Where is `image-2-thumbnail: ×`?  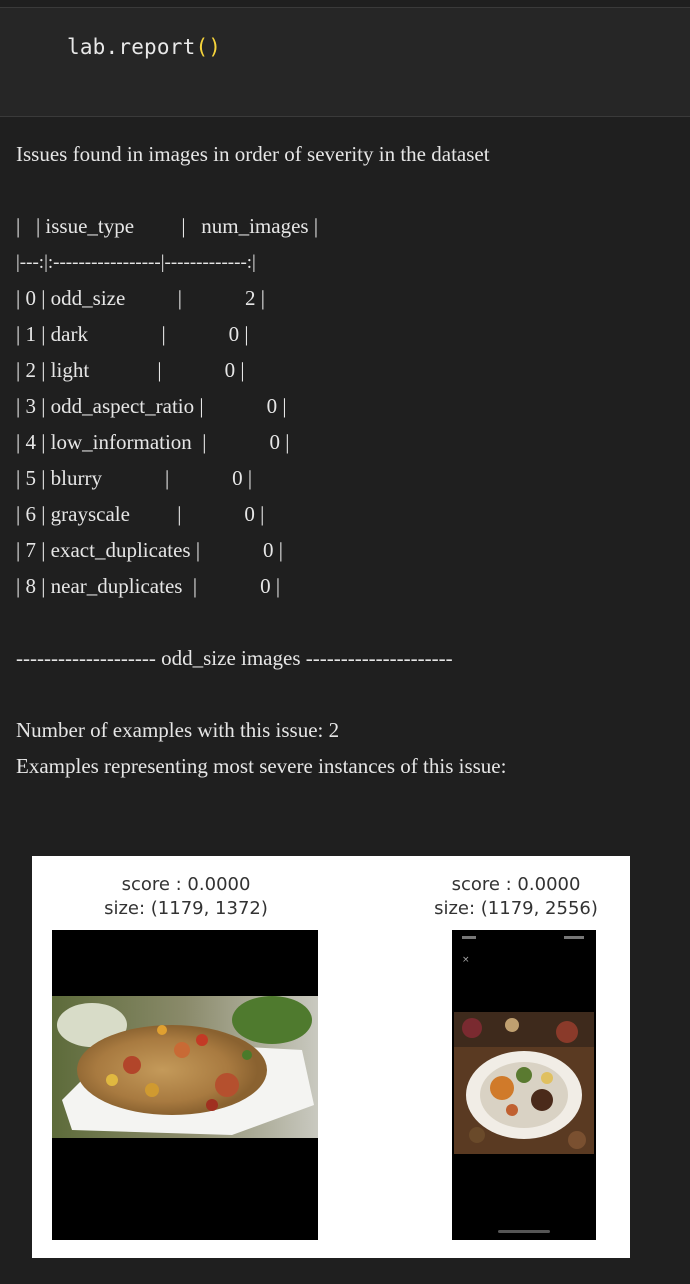 image-2-thumbnail: × is located at coordinates (524, 1085).